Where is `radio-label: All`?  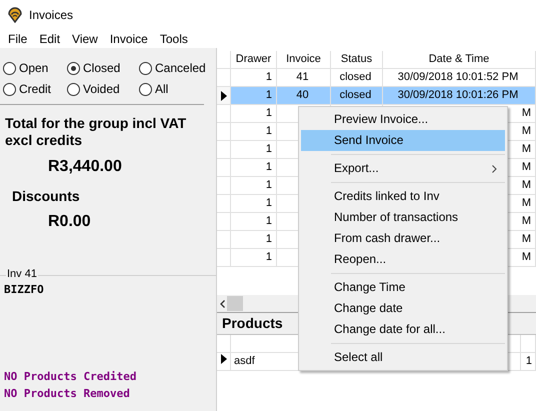 radio-label: All is located at coordinates (161, 89).